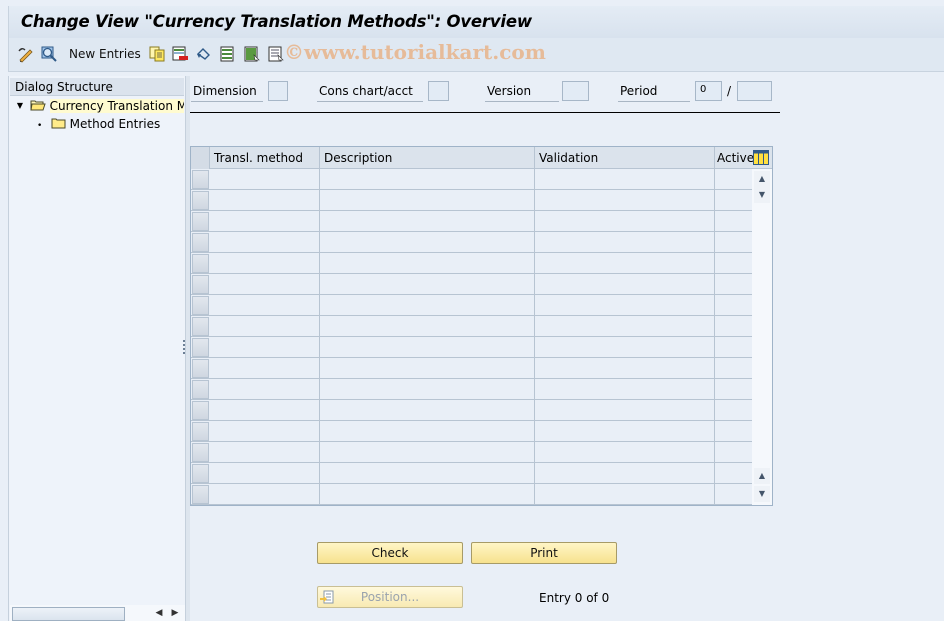 The image size is (944, 621). What do you see at coordinates (49, 54) in the screenshot?
I see `find-icon` at bounding box center [49, 54].